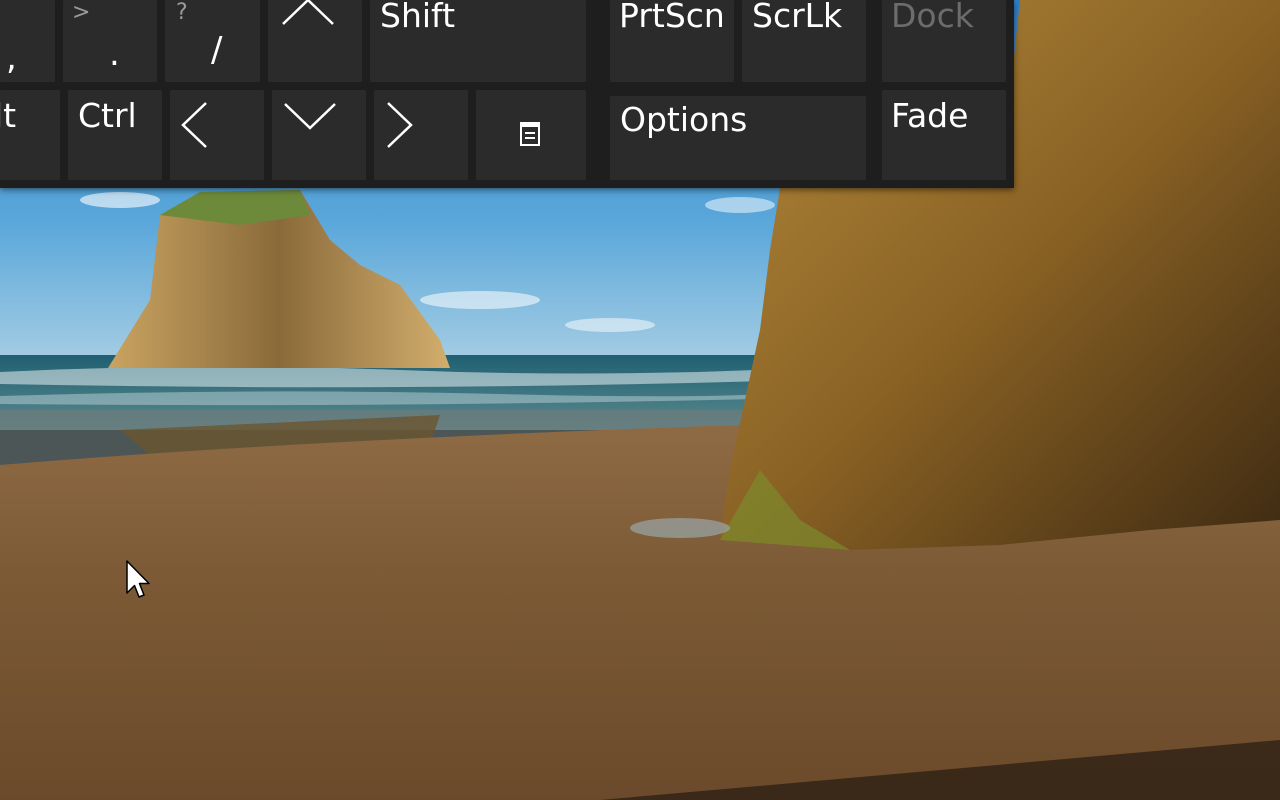 This screenshot has height=800, width=1280. I want to click on key-dock: Dock, so click(944, 41).